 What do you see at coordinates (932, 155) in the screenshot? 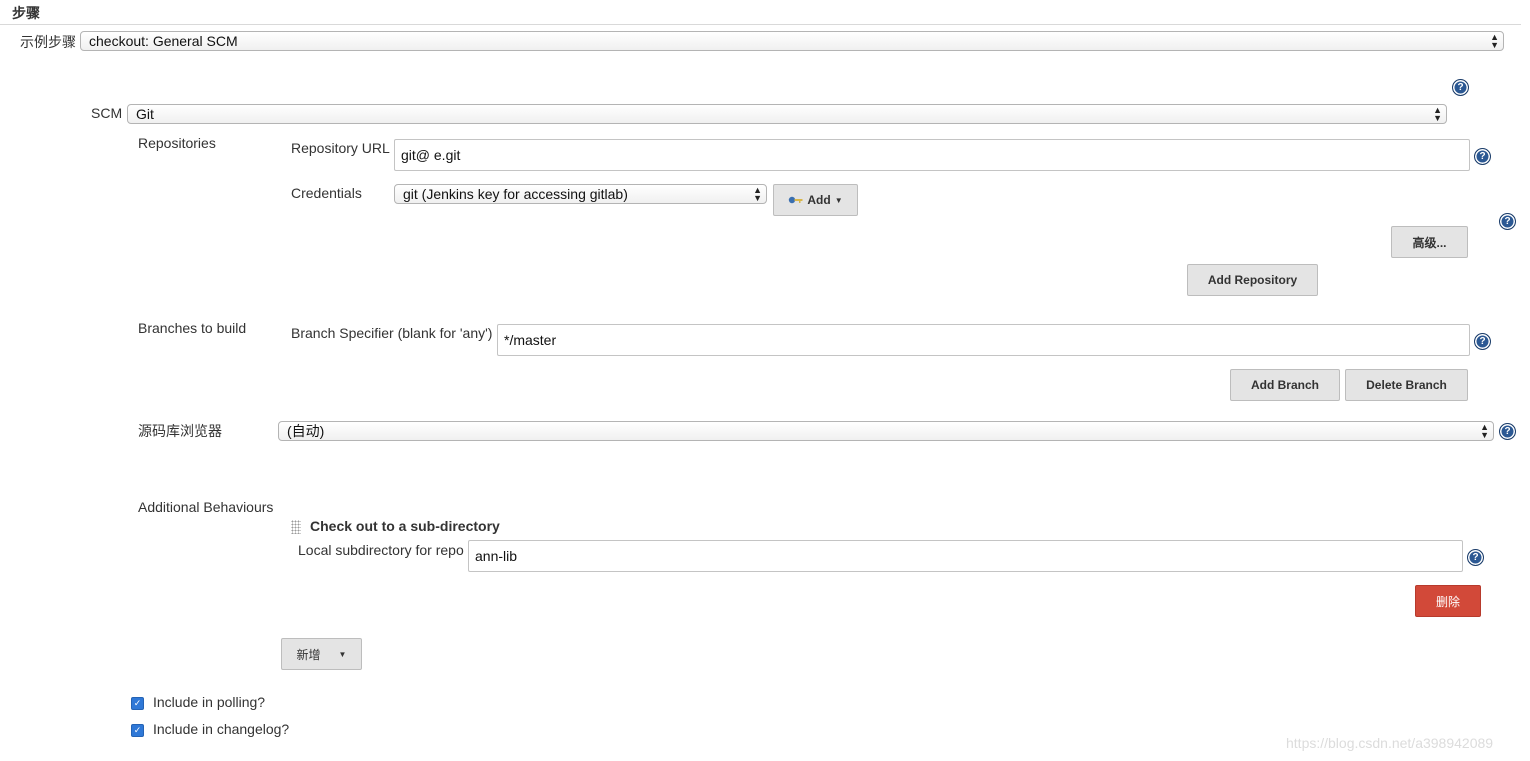
I see `repository-url-input: git@ e.git` at bounding box center [932, 155].